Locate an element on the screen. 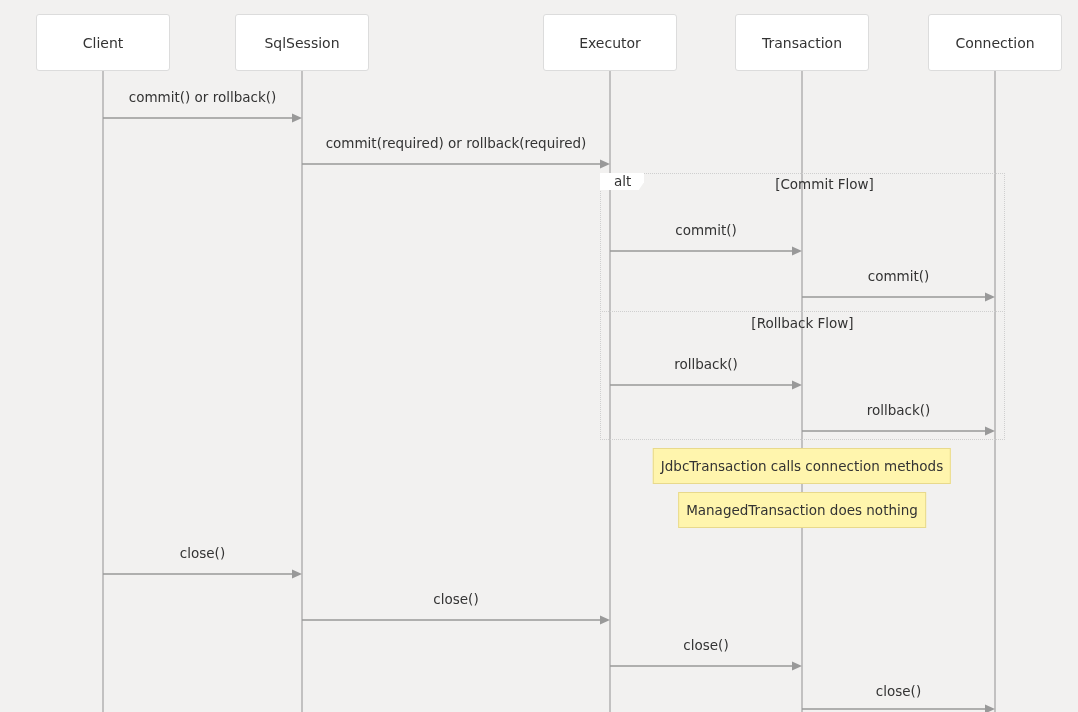 The height and width of the screenshot is (712, 1078). condition-label: [Commit Flow] is located at coordinates (824, 184).